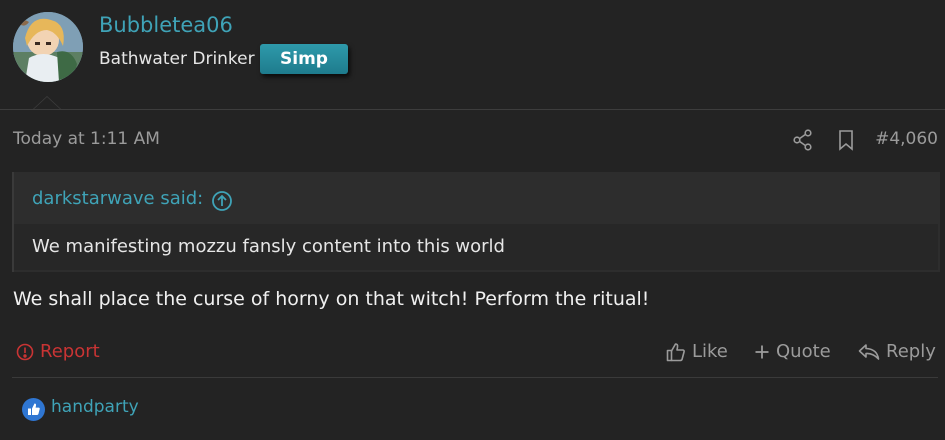 This screenshot has height=440, width=945. Describe the element at coordinates (222, 201) in the screenshot. I see `arrow-up-circle-icon` at that location.